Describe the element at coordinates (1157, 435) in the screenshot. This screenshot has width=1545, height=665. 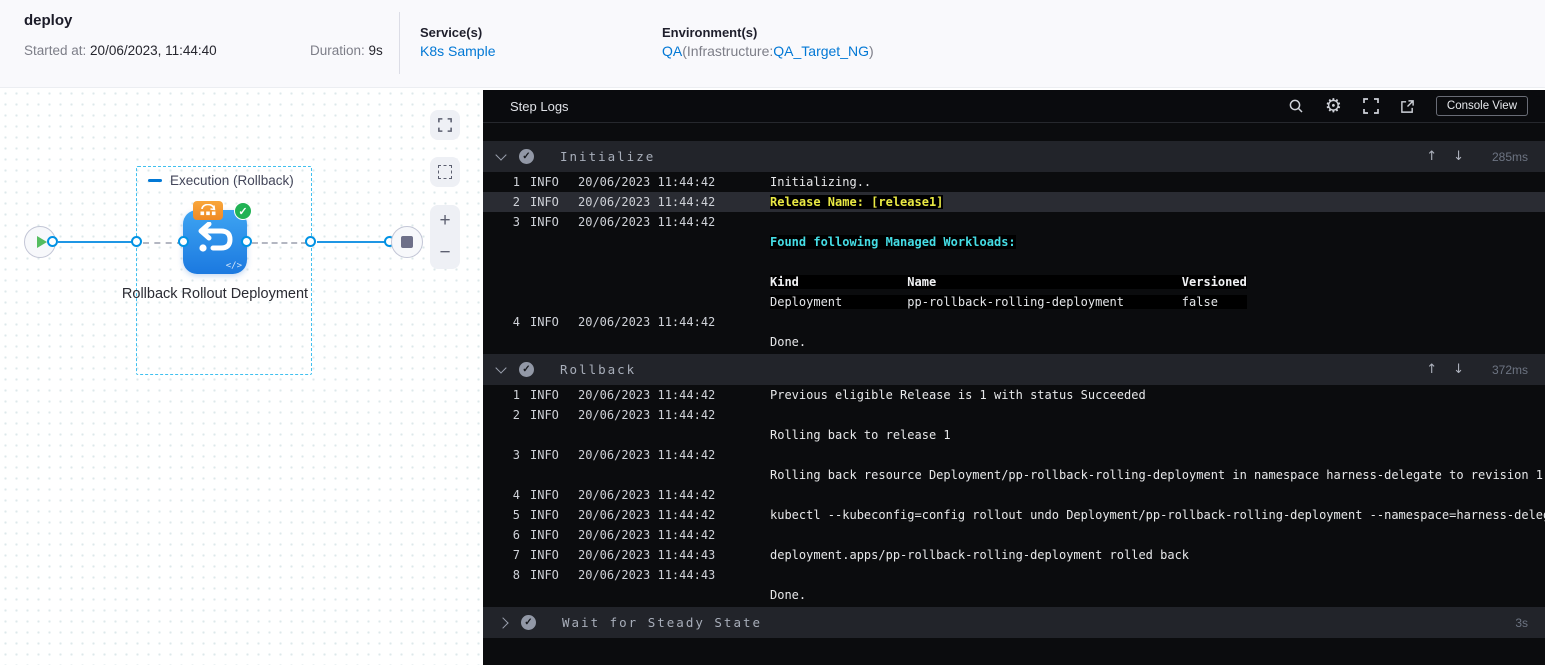
I see `log-message: Rolling back to release 1` at that location.